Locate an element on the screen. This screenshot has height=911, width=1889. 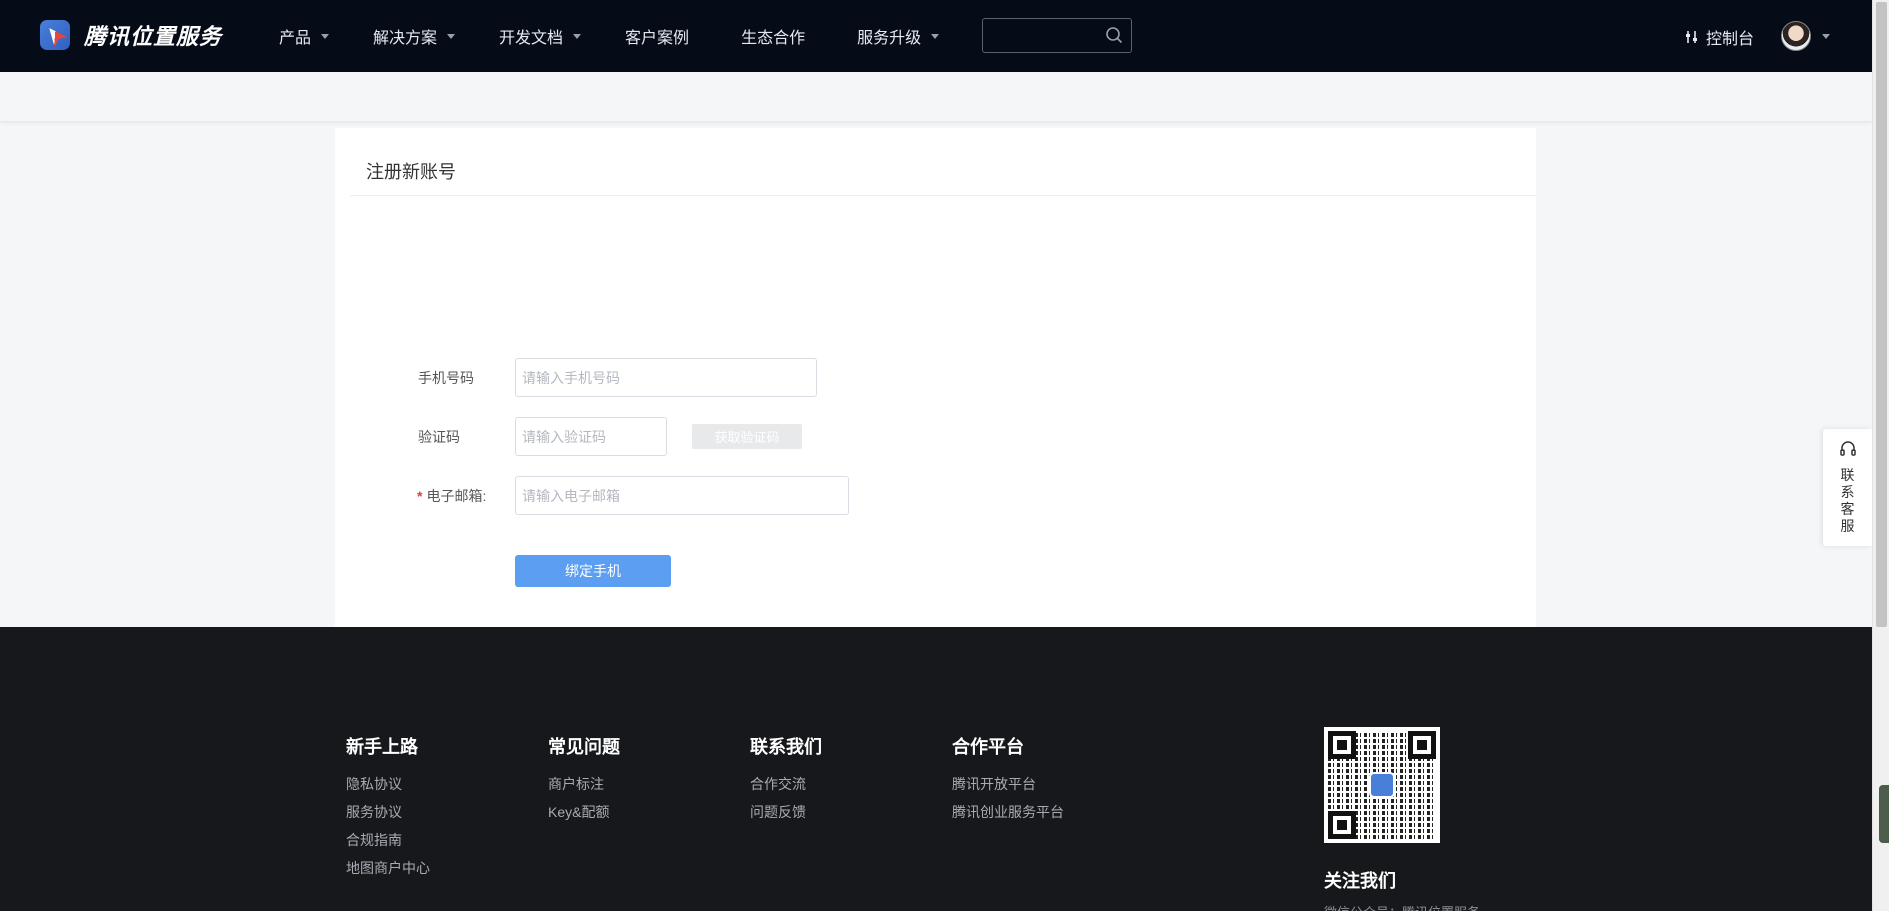
footer-column-contact: 联系我们 合作交流 问题反馈 is located at coordinates (786, 779).